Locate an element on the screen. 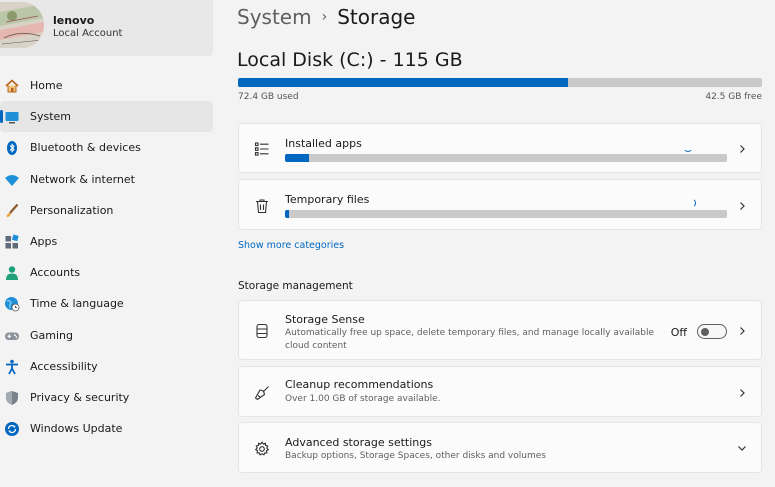  user-profile: lenovo Local Account is located at coordinates (106, 28).